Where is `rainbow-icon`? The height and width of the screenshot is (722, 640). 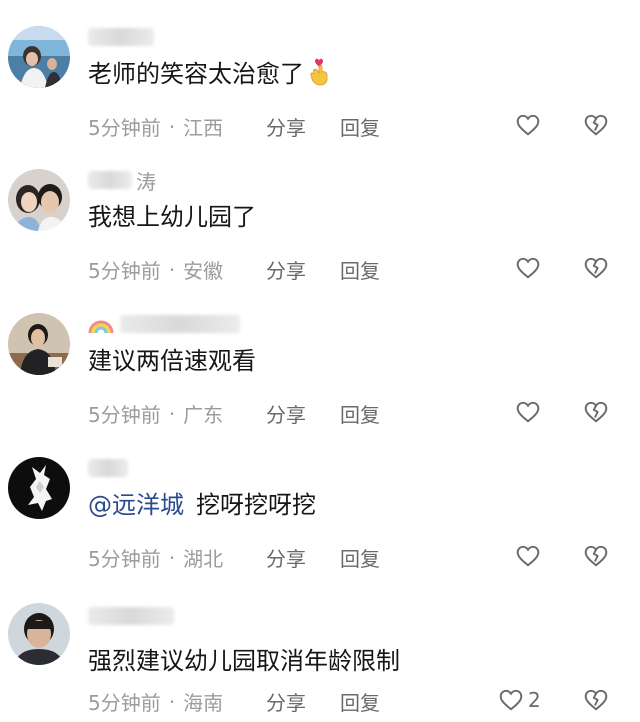
rainbow-icon is located at coordinates (101, 327).